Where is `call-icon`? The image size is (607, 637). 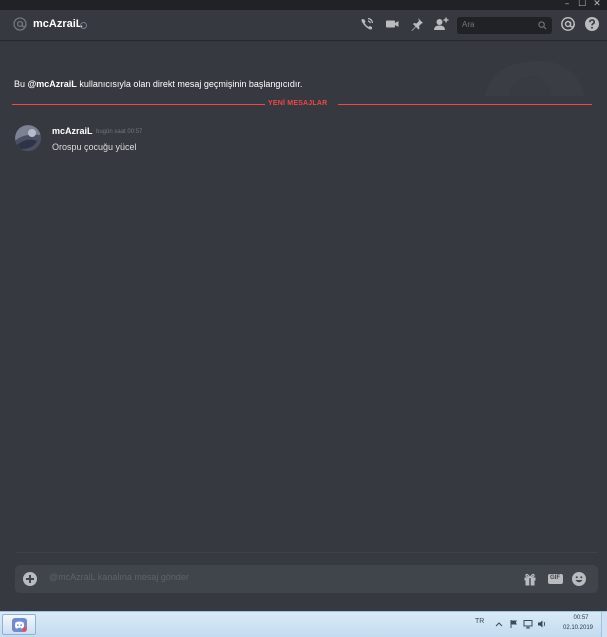
call-icon is located at coordinates (367, 24).